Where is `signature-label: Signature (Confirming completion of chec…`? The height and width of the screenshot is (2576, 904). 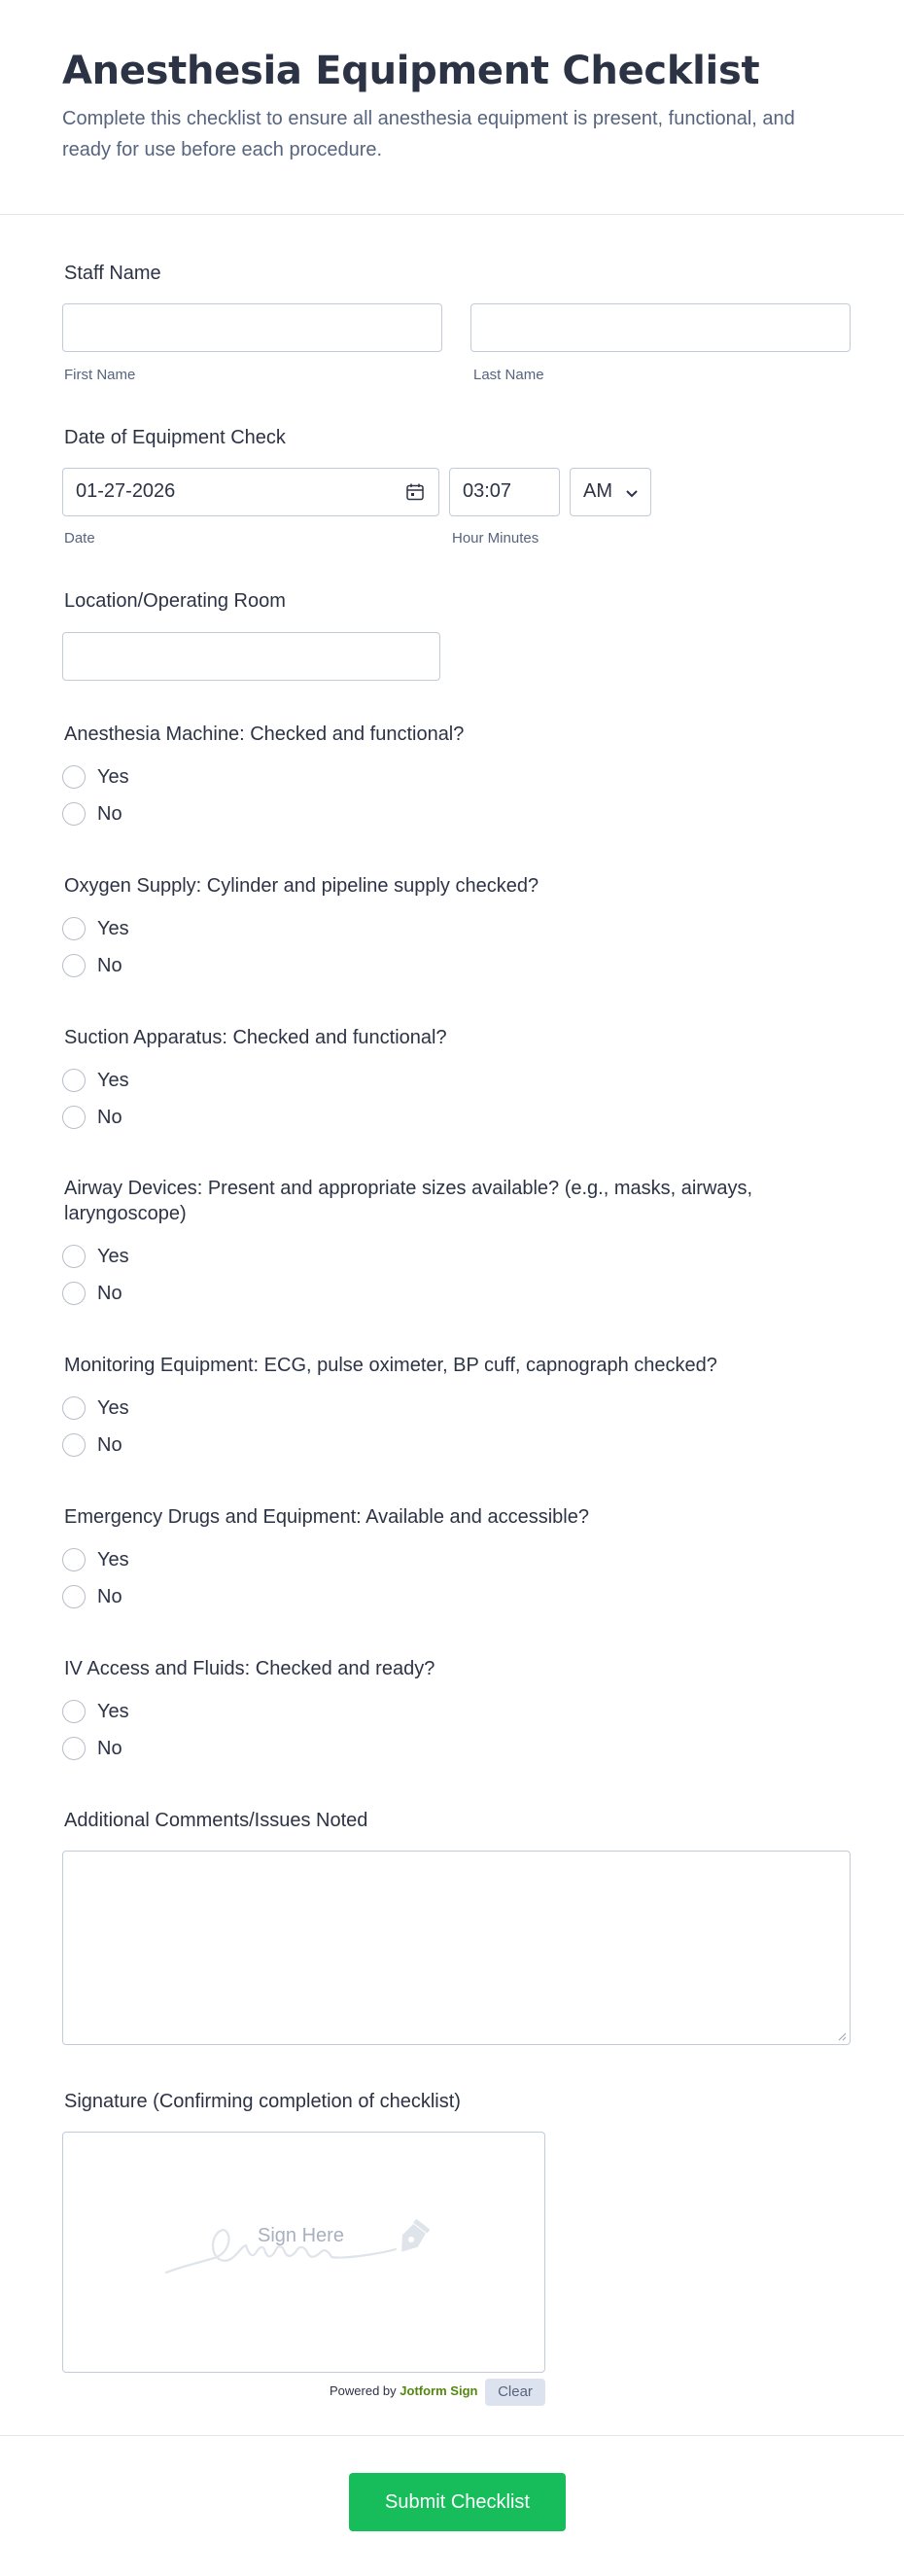 signature-label: Signature (Confirming completion of chec… is located at coordinates (263, 2101).